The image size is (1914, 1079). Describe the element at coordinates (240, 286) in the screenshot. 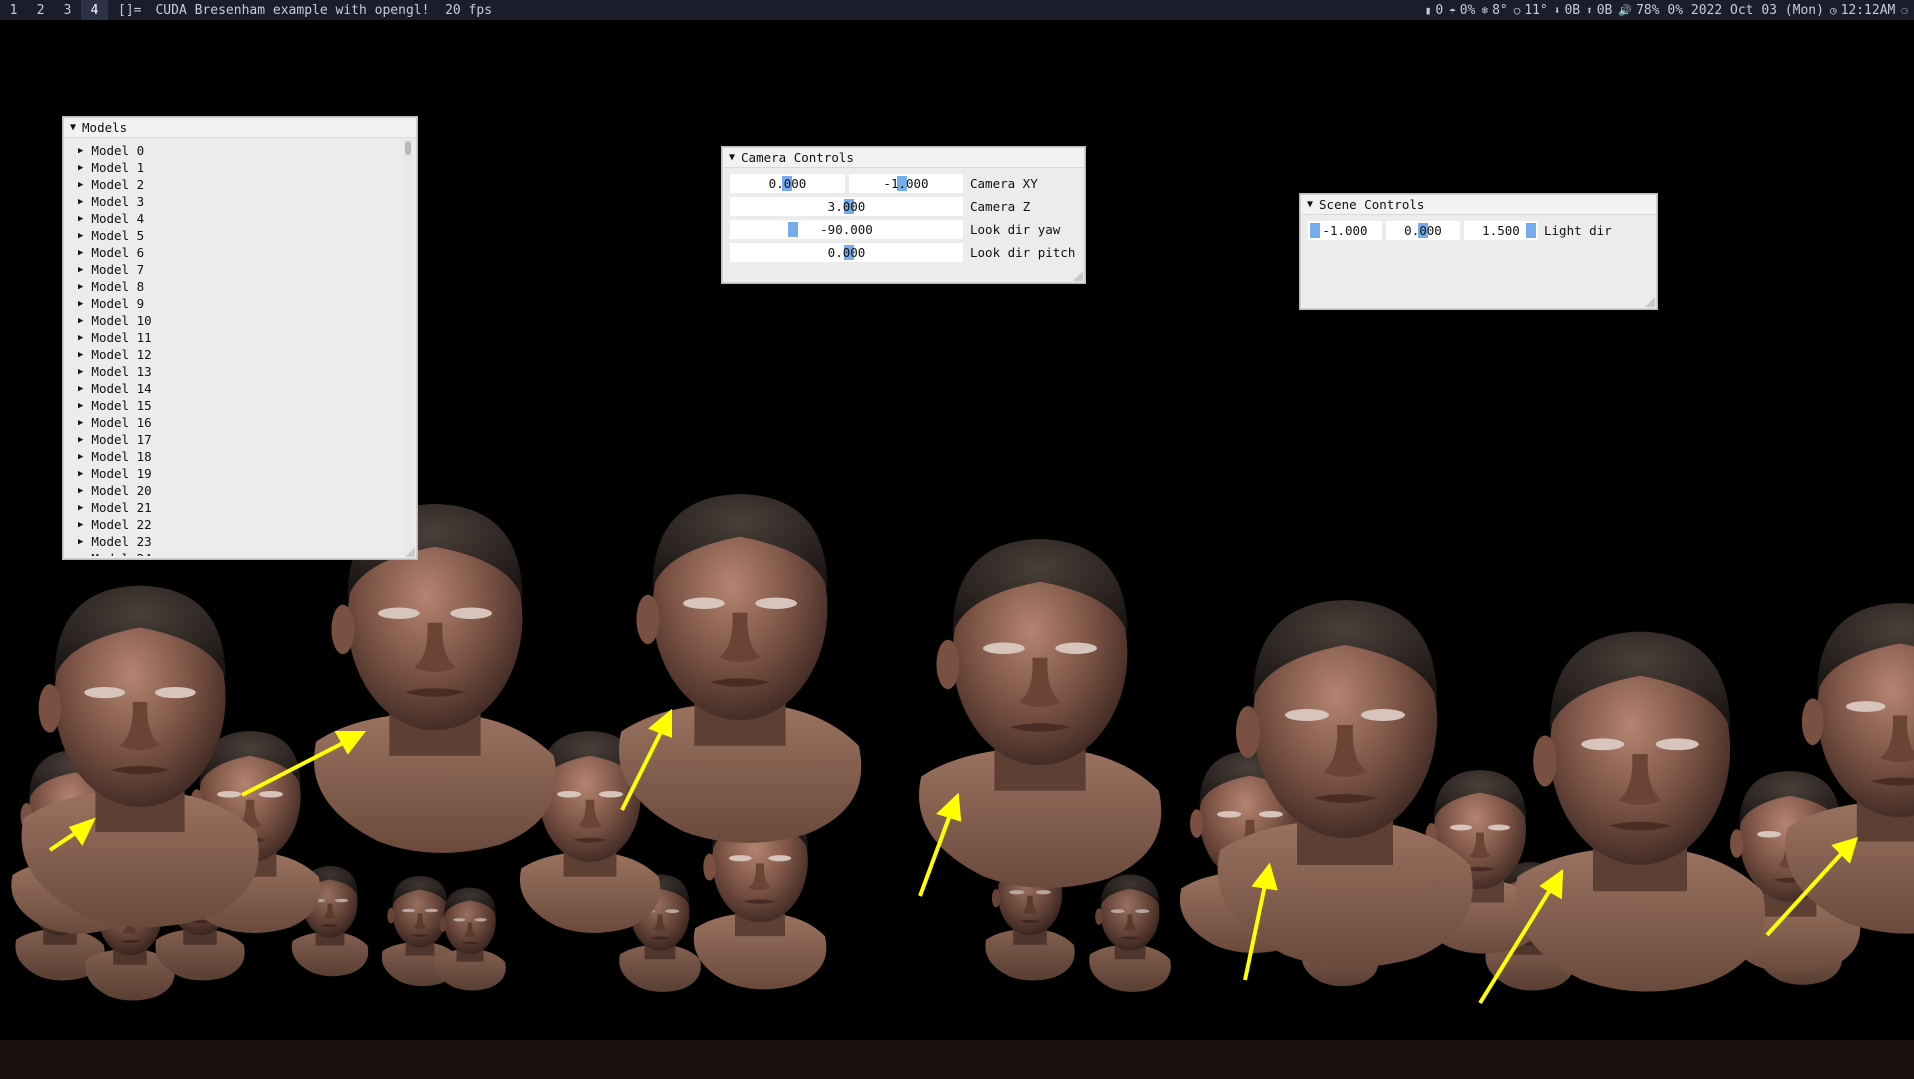

I see `model-tree-item: ▶ Model 8` at that location.